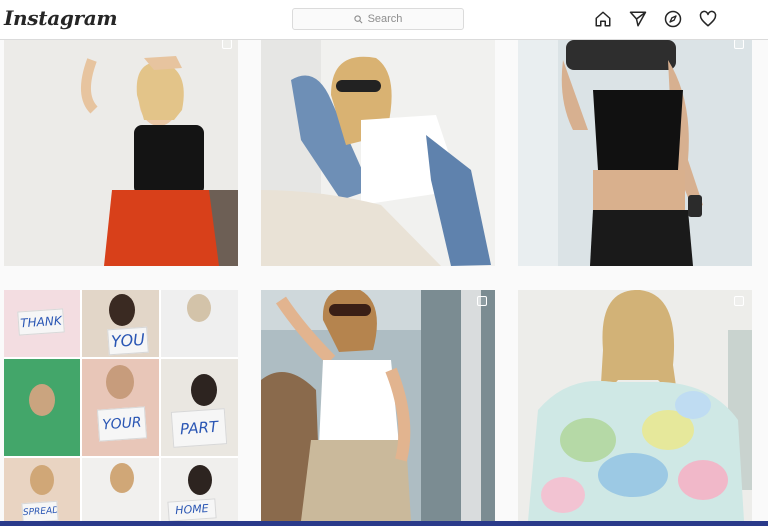  I want to click on top-nav-bar: Instagram Search, so click(384, 20).